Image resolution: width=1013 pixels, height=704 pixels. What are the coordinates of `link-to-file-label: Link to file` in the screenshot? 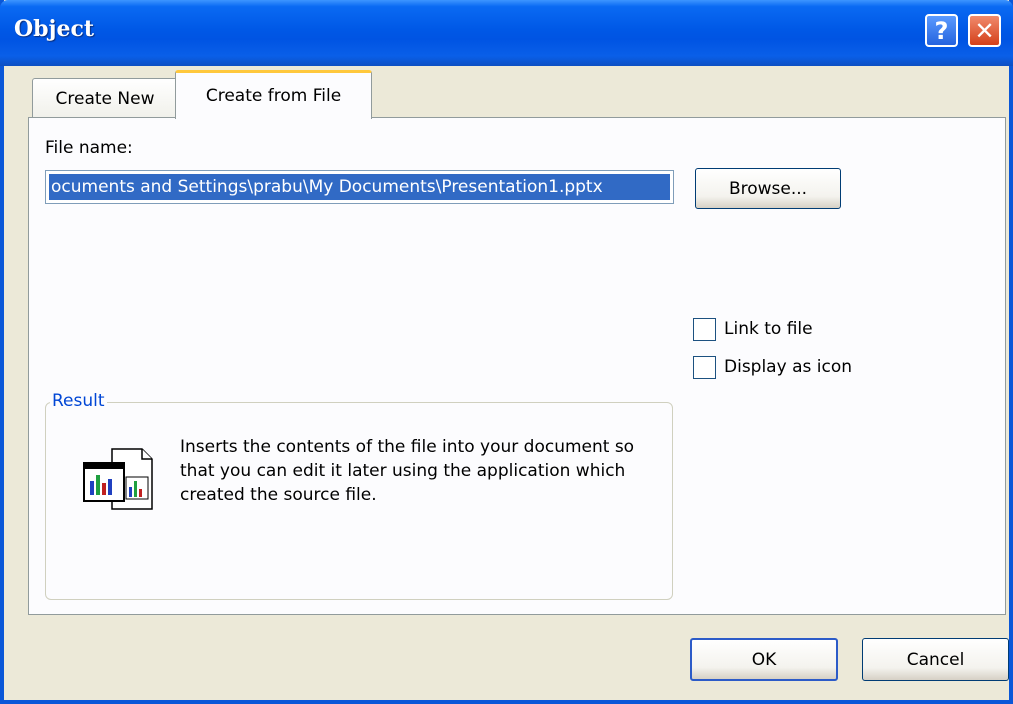 It's located at (768, 329).